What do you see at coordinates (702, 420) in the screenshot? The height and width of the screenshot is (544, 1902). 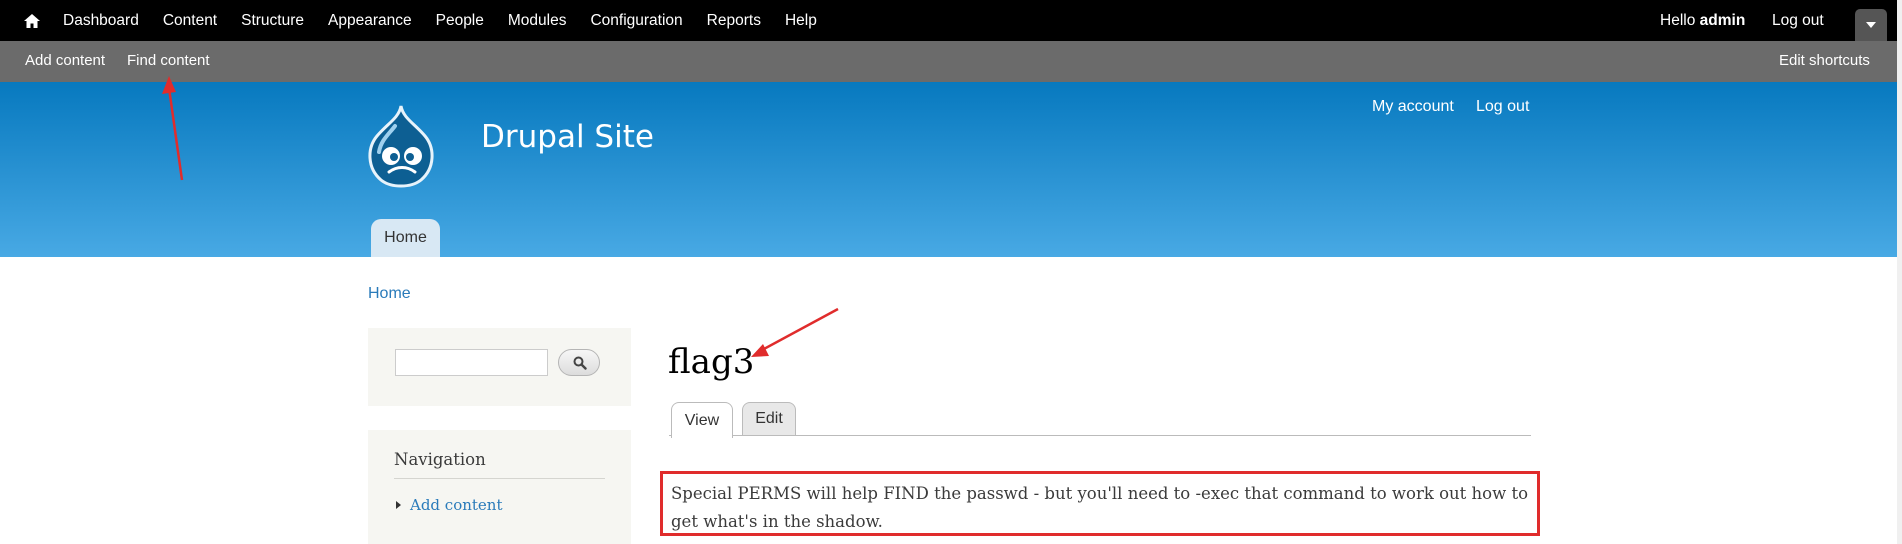 I see `tab-view: View` at bounding box center [702, 420].